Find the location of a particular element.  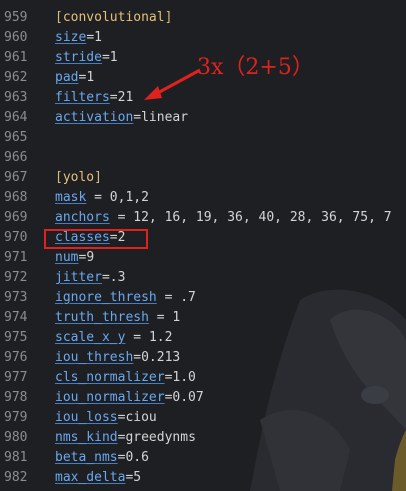

code-line: 975 scale_x_y = 1.2 is located at coordinates (203, 338).